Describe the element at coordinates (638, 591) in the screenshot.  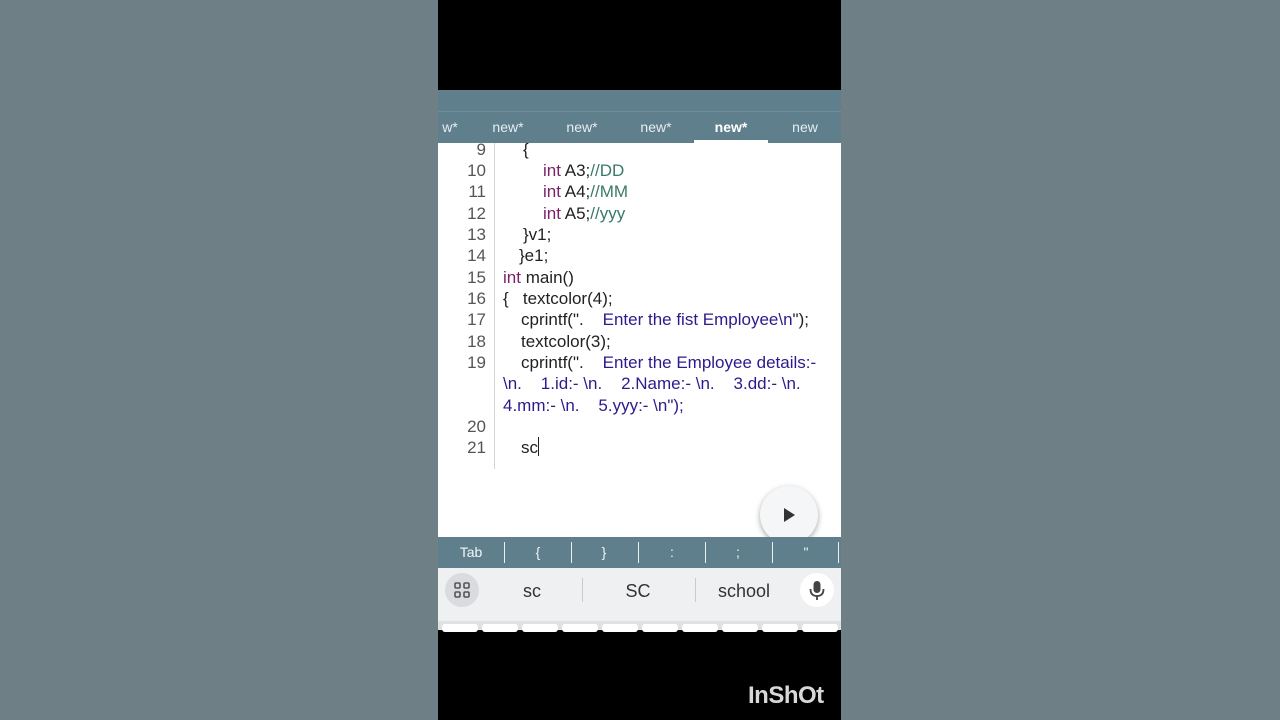
I see `suggestion-2: SC` at that location.